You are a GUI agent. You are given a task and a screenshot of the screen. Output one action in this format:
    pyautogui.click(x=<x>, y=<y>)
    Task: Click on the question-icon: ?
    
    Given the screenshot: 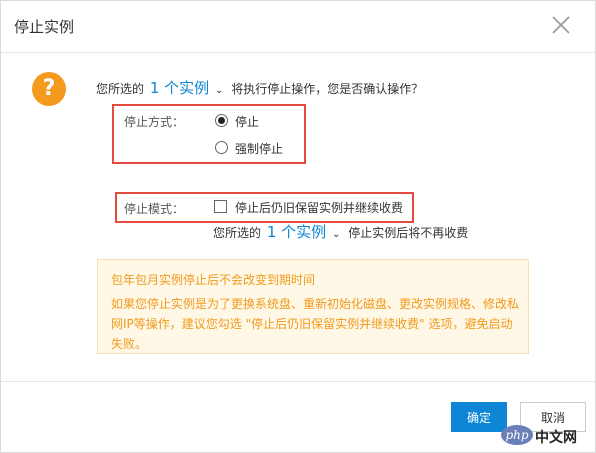 What is the action you would take?
    pyautogui.click(x=49, y=89)
    